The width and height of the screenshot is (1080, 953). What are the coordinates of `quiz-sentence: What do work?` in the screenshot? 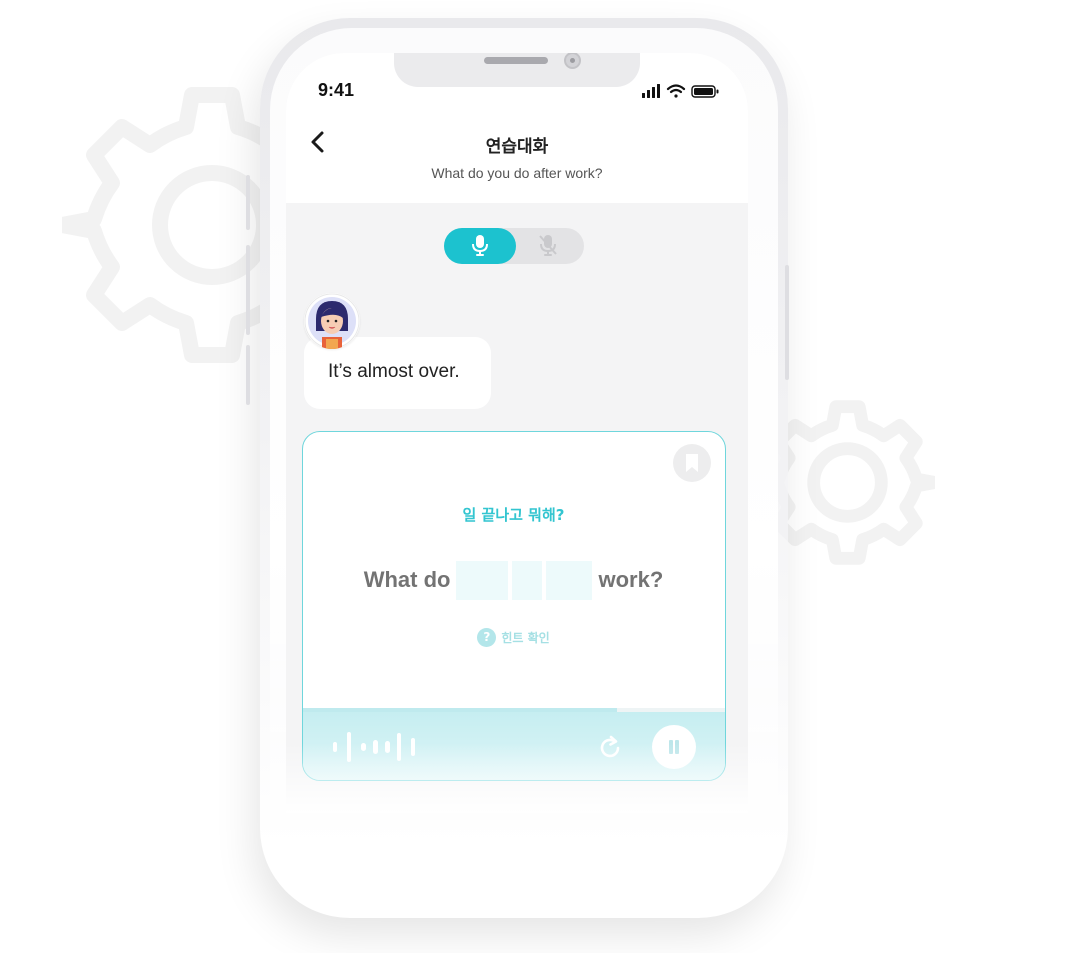 It's located at (513, 580).